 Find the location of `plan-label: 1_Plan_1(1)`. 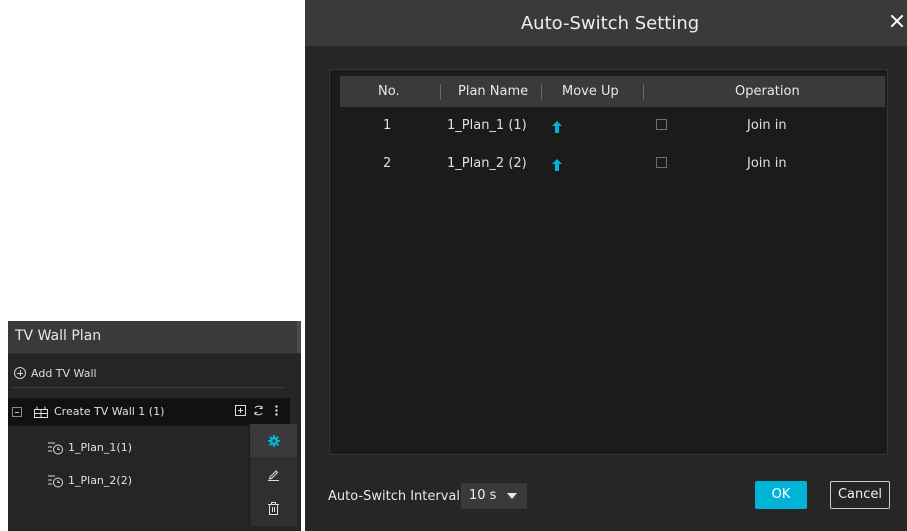

plan-label: 1_Plan_1(1) is located at coordinates (100, 447).